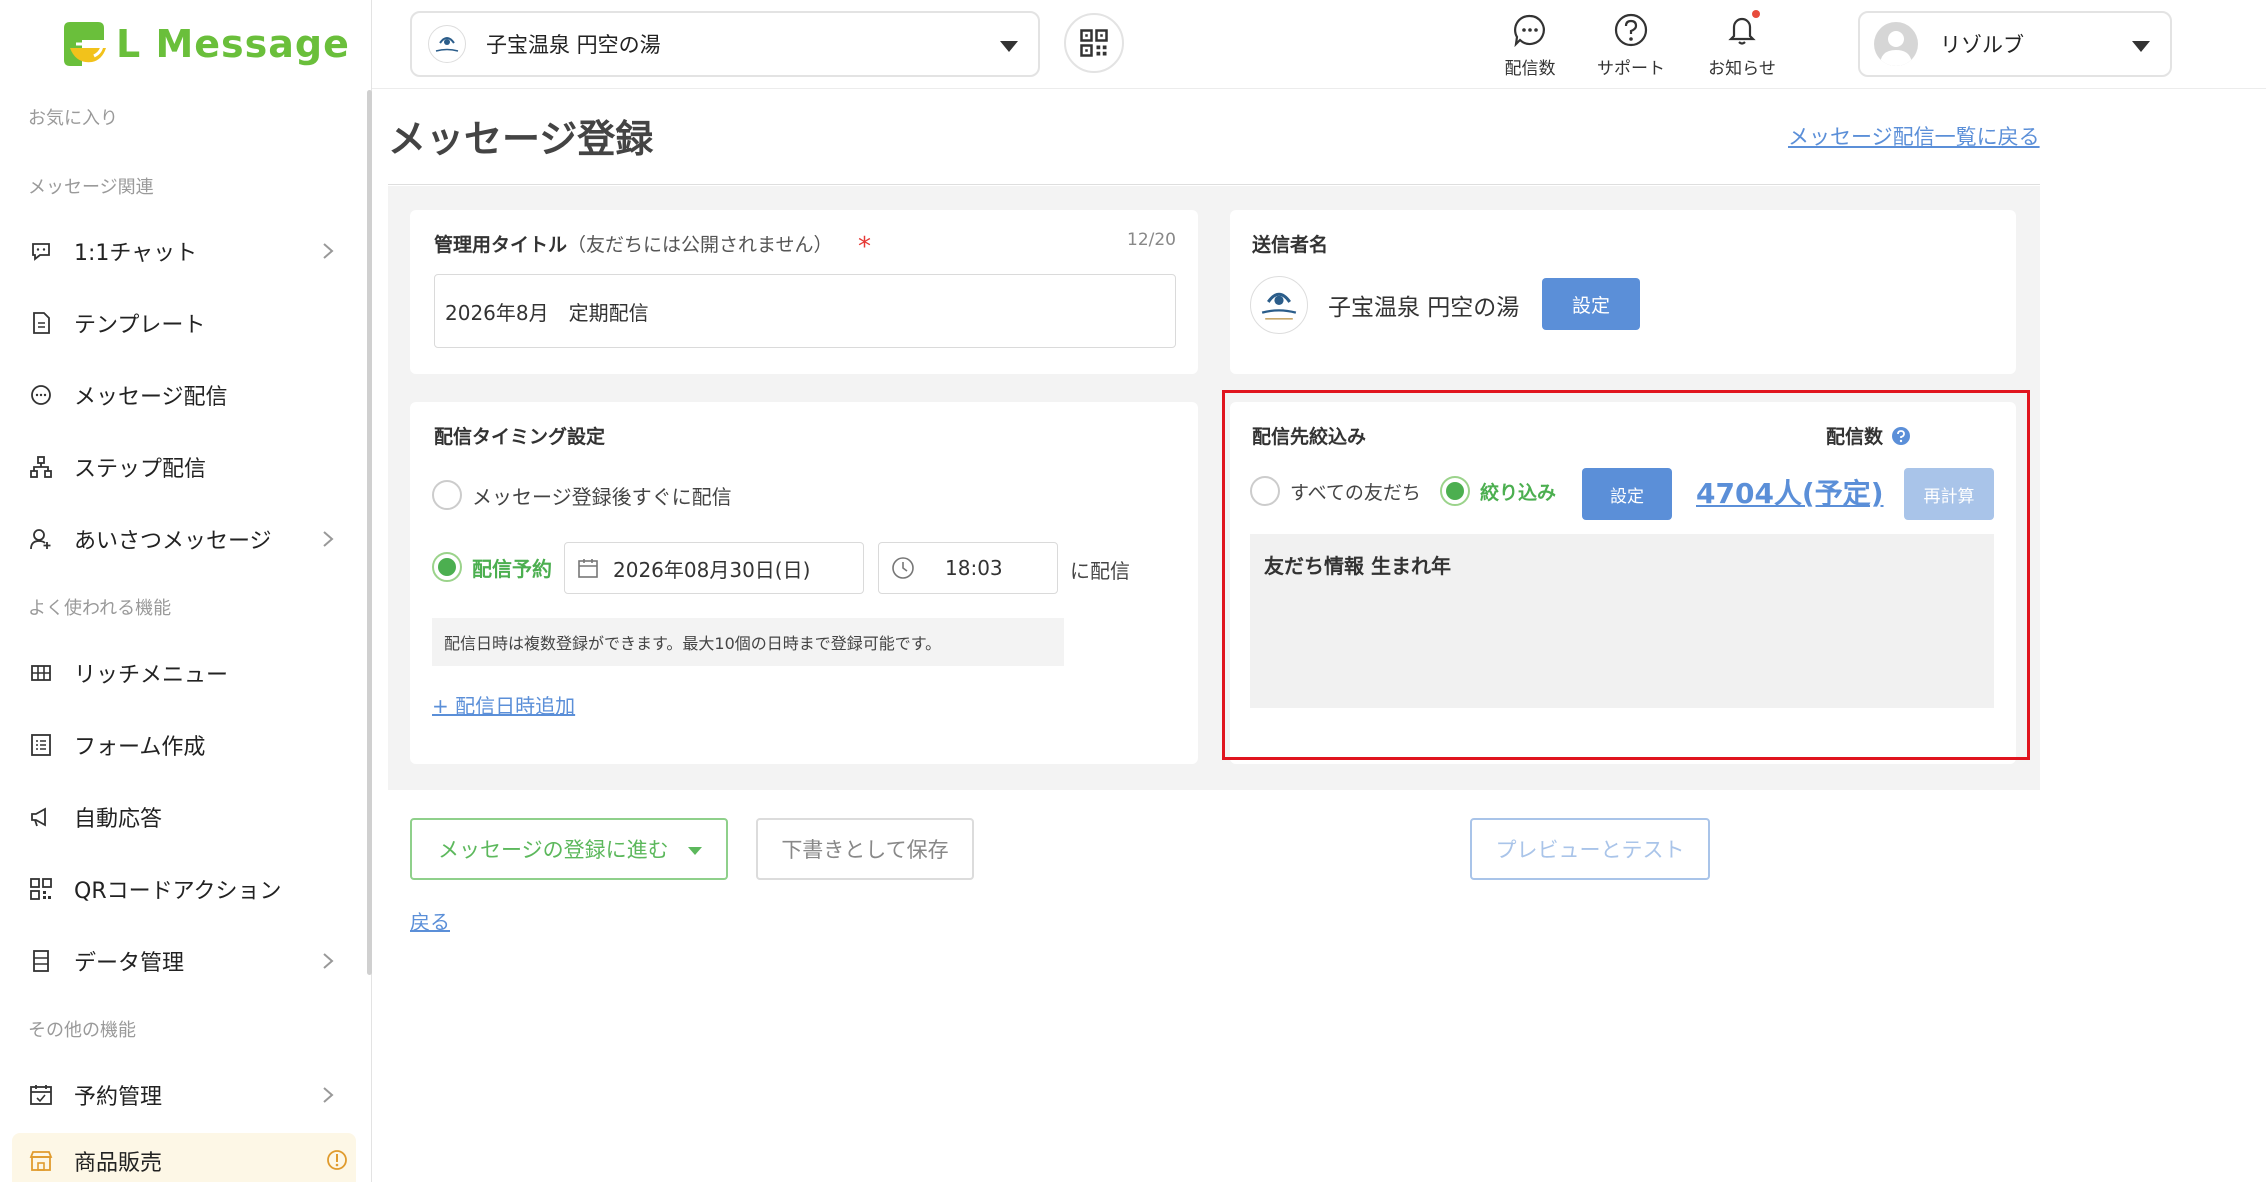 Image resolution: width=2266 pixels, height=1182 pixels. I want to click on message-icon, so click(41, 395).